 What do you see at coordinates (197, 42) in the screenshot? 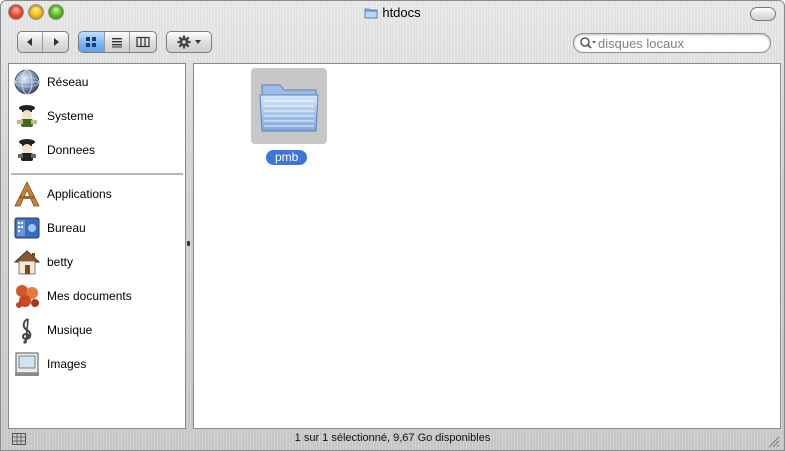
I see `chevron-down-icon` at bounding box center [197, 42].